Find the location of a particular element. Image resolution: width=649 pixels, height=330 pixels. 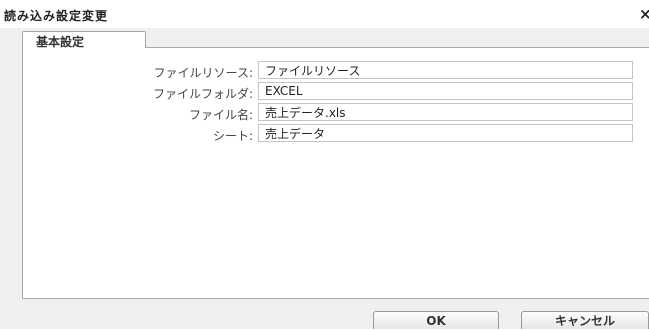

tab-basic-settings: 基本設定 is located at coordinates (84, 40).